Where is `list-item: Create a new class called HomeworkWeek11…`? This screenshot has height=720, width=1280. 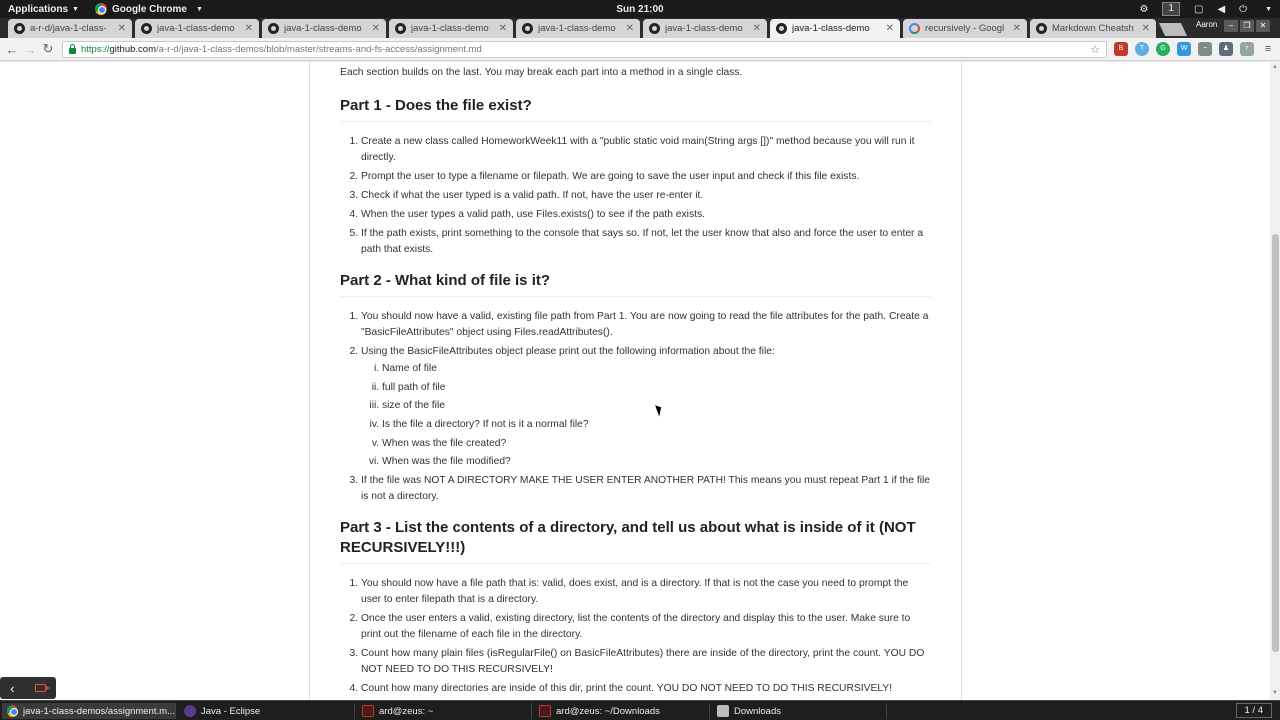 list-item: Create a new class called HomeworkWeek11… is located at coordinates (646, 150).